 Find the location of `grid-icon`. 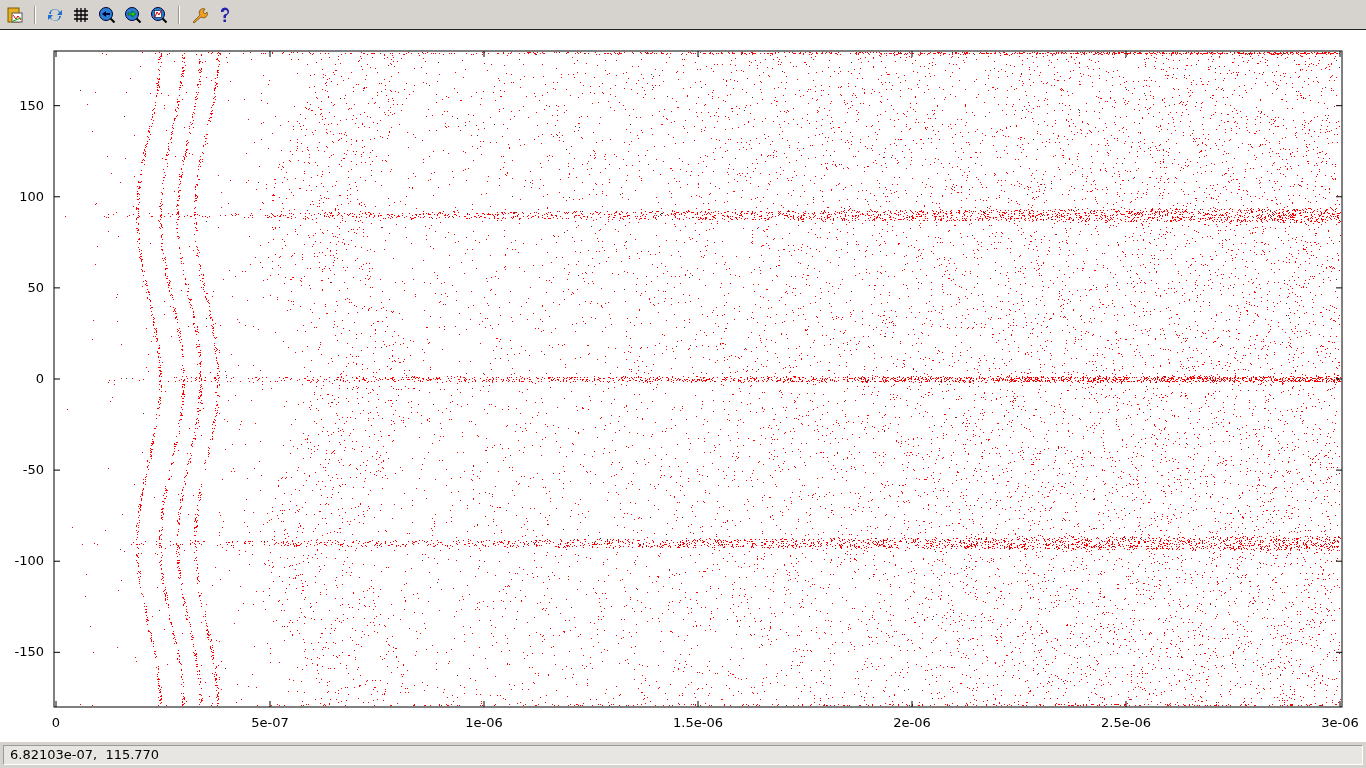

grid-icon is located at coordinates (81, 14).